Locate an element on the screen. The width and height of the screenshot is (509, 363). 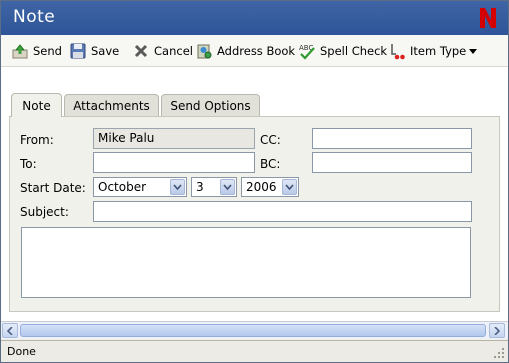
cancel-label: Cancel is located at coordinates (173, 51).